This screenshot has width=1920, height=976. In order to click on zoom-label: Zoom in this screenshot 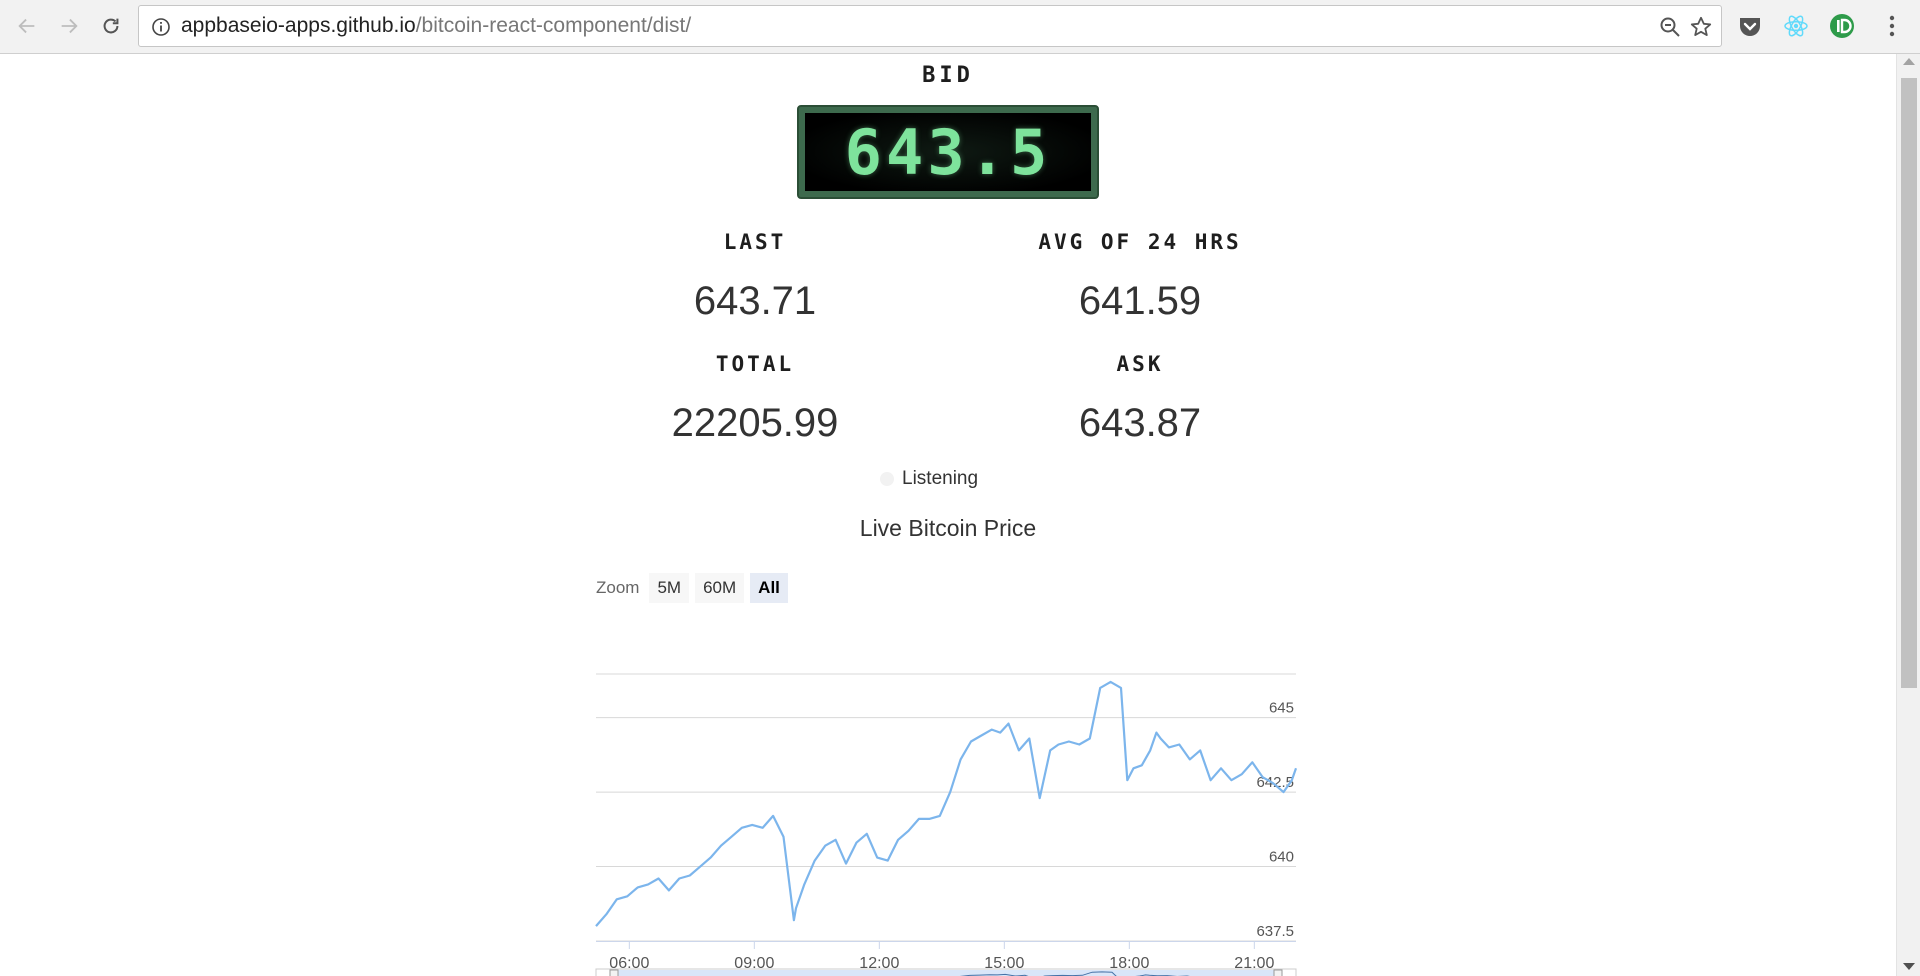, I will do `click(618, 587)`.